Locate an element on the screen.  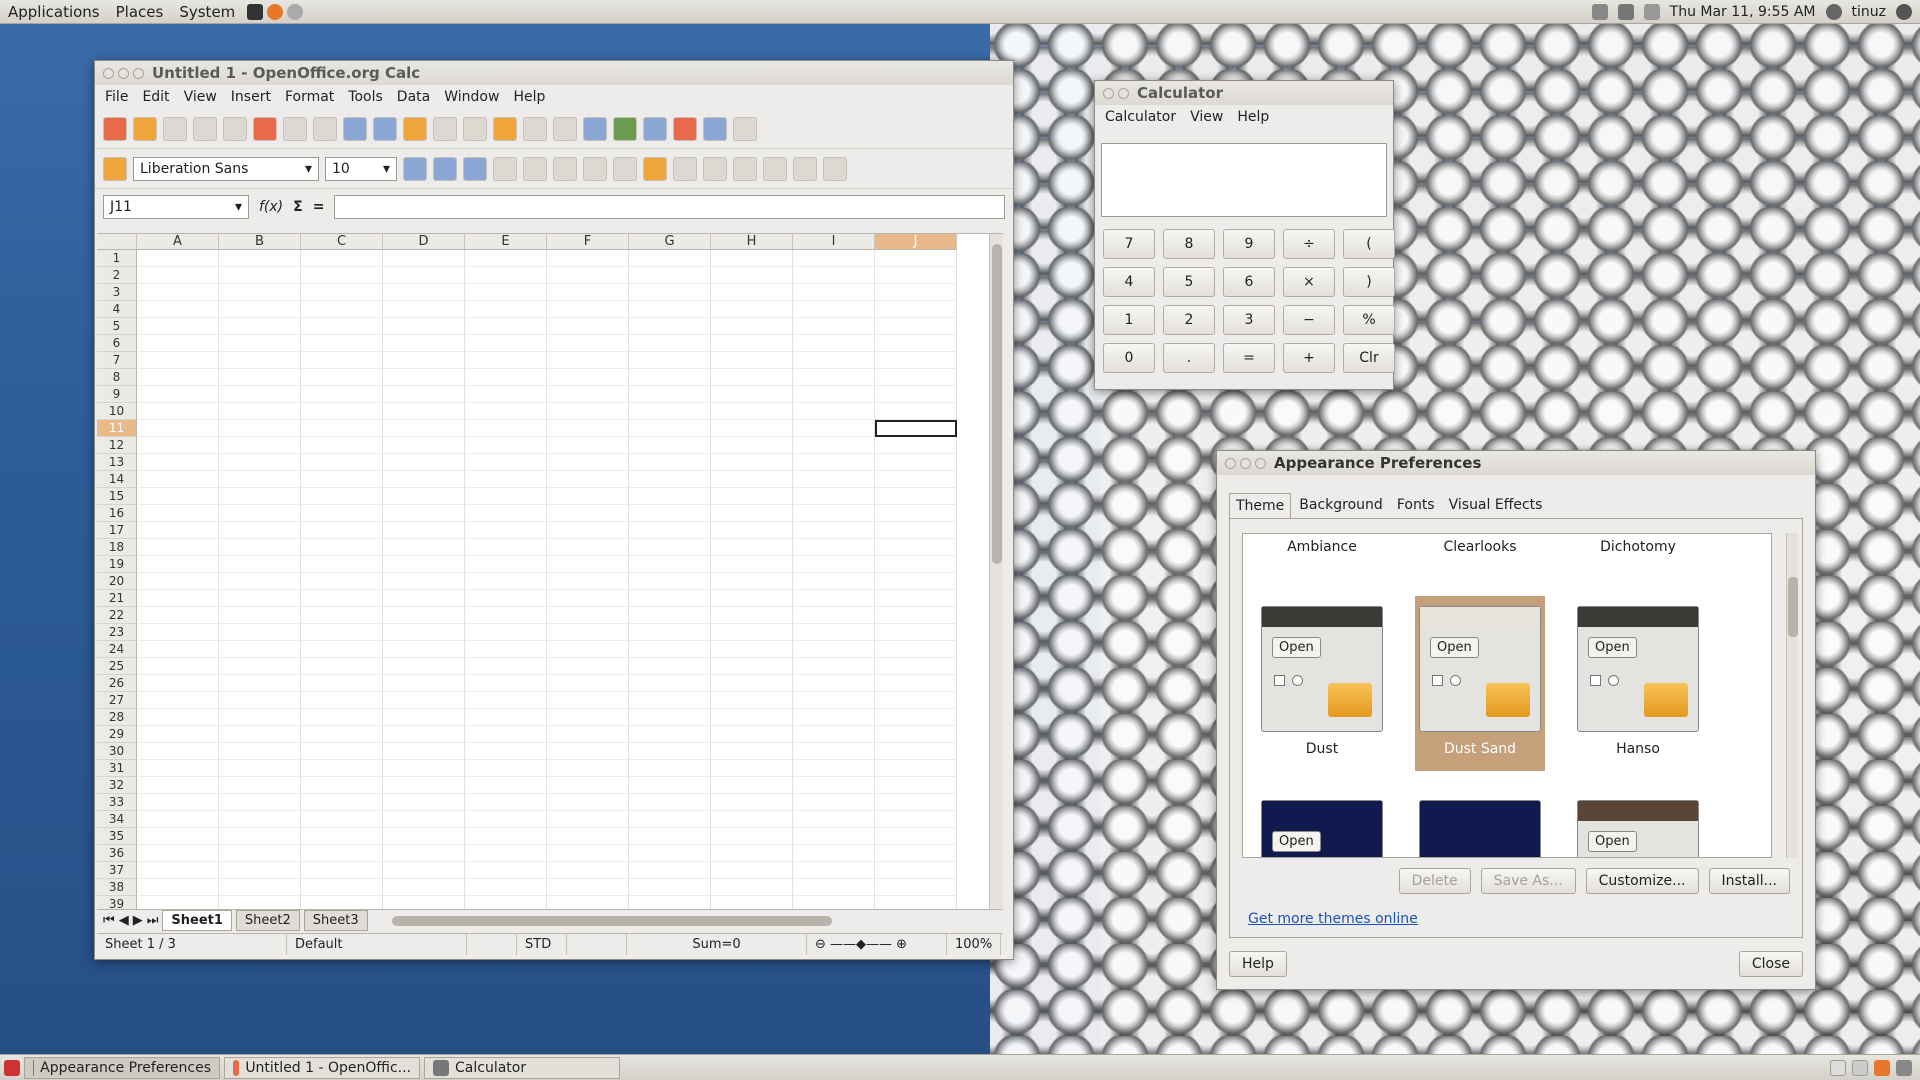
key-clear: Clr is located at coordinates (1369, 358).